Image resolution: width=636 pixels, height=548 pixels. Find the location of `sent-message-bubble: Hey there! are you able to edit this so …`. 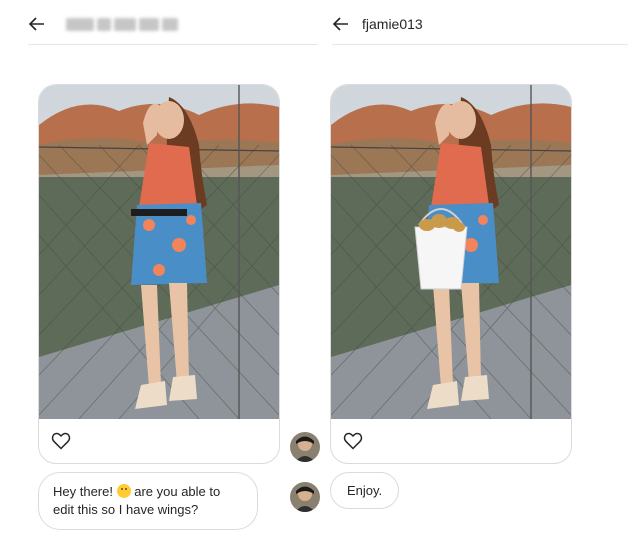

sent-message-bubble: Hey there! are you able to edit this so … is located at coordinates (148, 501).